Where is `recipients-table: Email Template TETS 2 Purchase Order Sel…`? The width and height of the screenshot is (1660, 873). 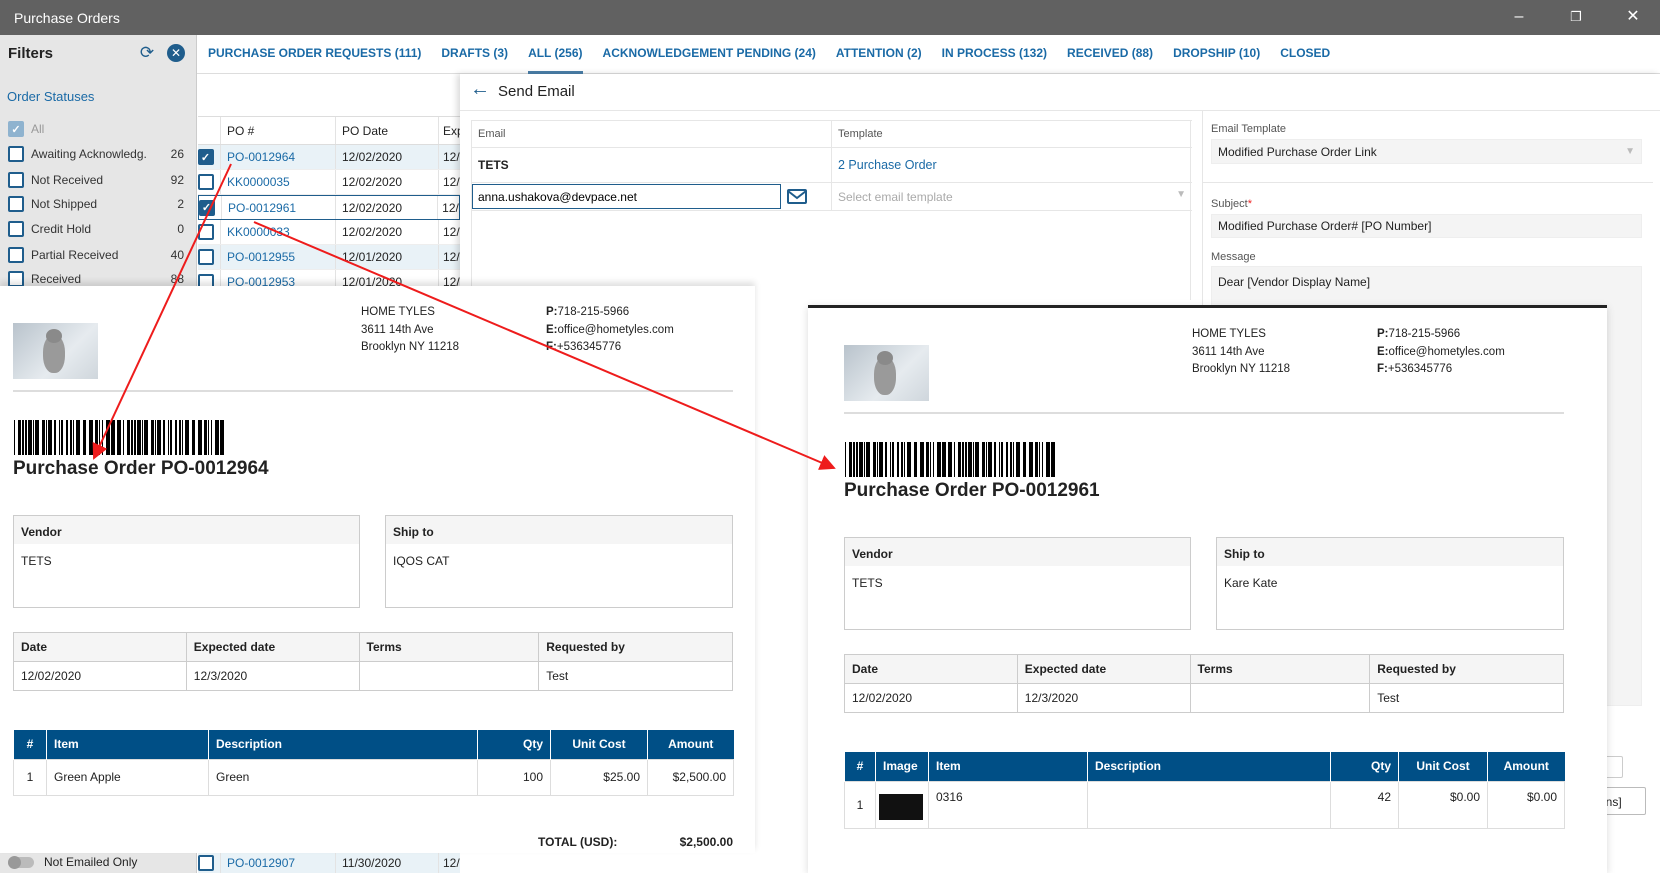
recipients-table: Email Template TETS 2 Purchase Order Sel… is located at coordinates (831, 210).